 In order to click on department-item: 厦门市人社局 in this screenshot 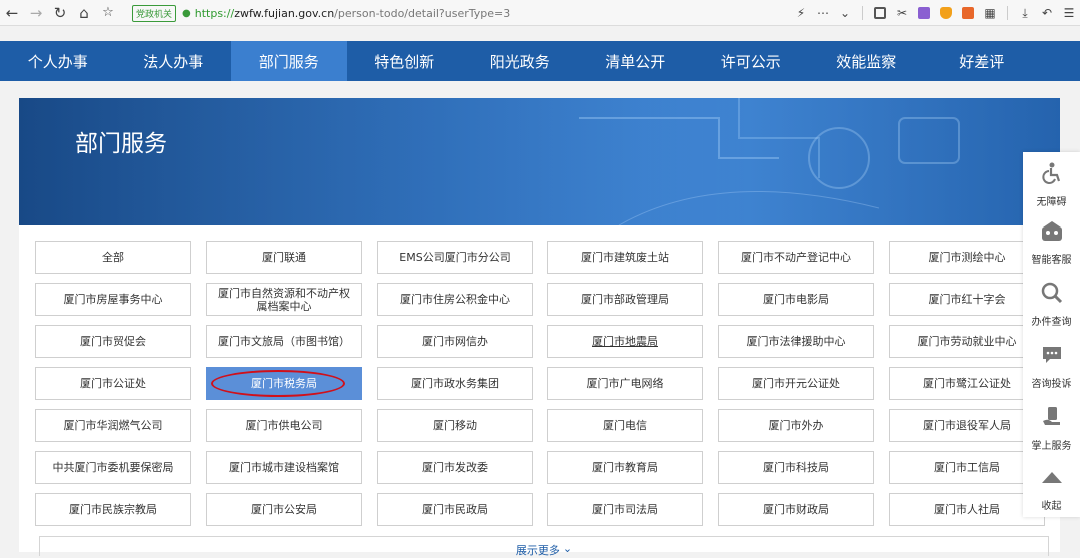, I will do `click(967, 509)`.